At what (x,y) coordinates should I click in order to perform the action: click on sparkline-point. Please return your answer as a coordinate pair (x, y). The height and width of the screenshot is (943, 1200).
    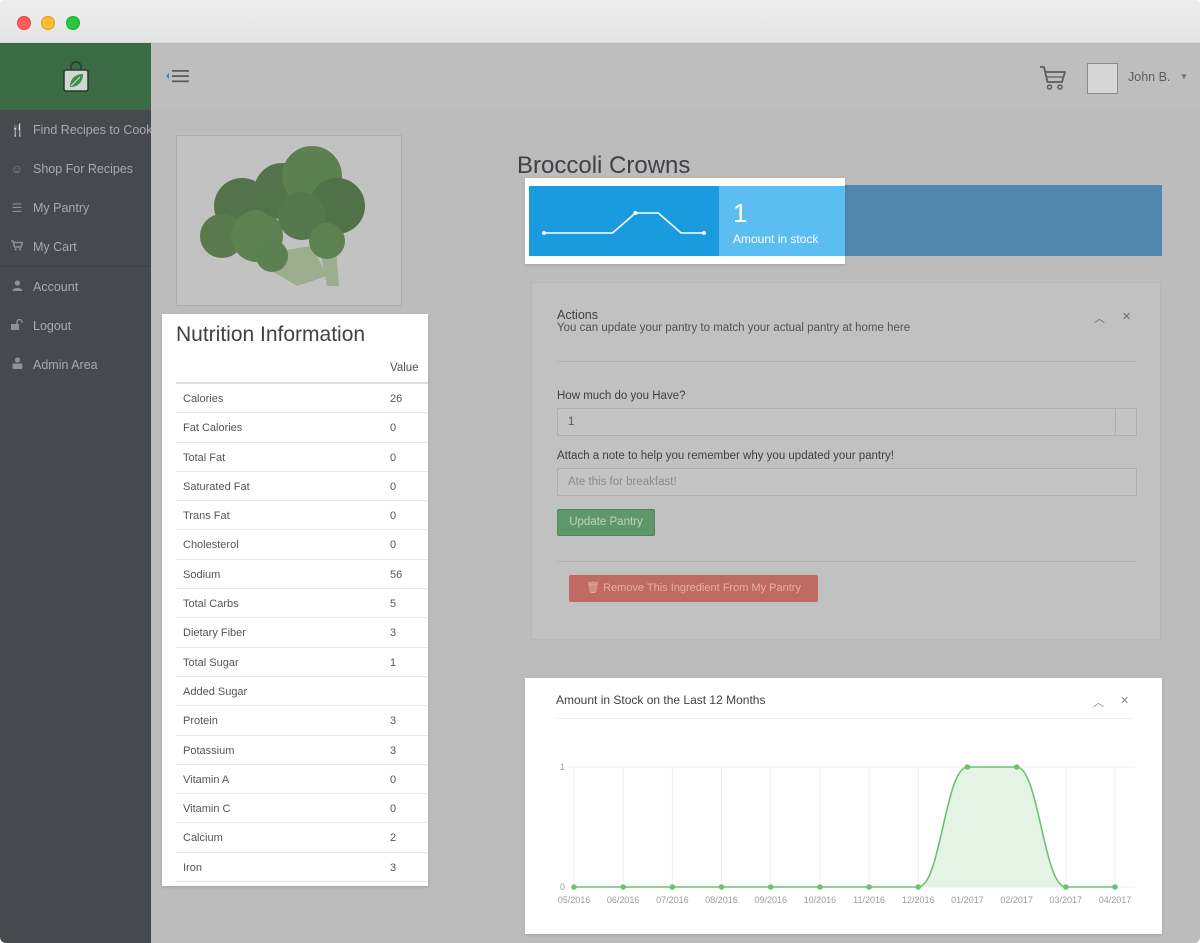
    Looking at the image, I should click on (704, 233).